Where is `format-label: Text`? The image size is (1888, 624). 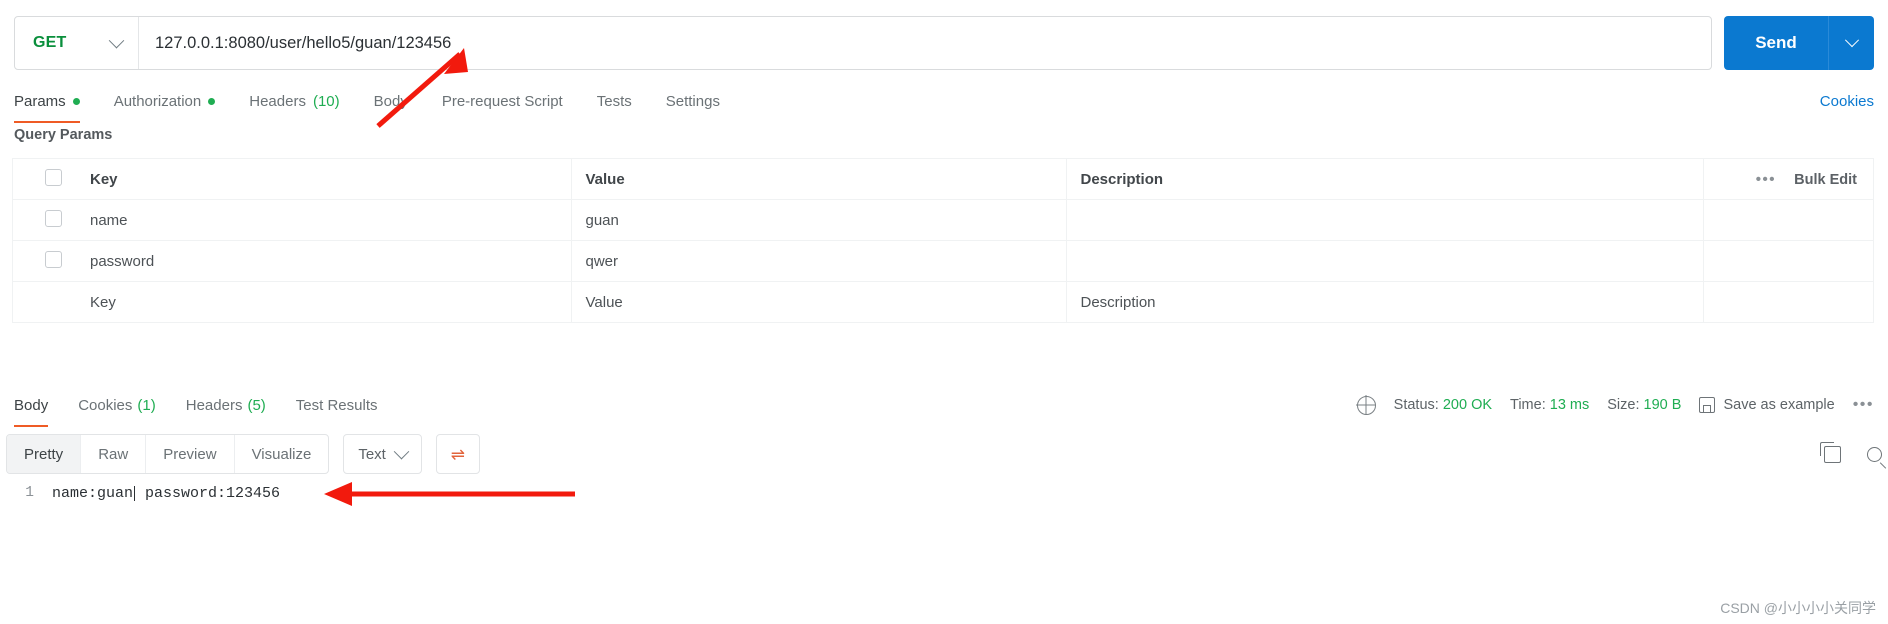 format-label: Text is located at coordinates (372, 454).